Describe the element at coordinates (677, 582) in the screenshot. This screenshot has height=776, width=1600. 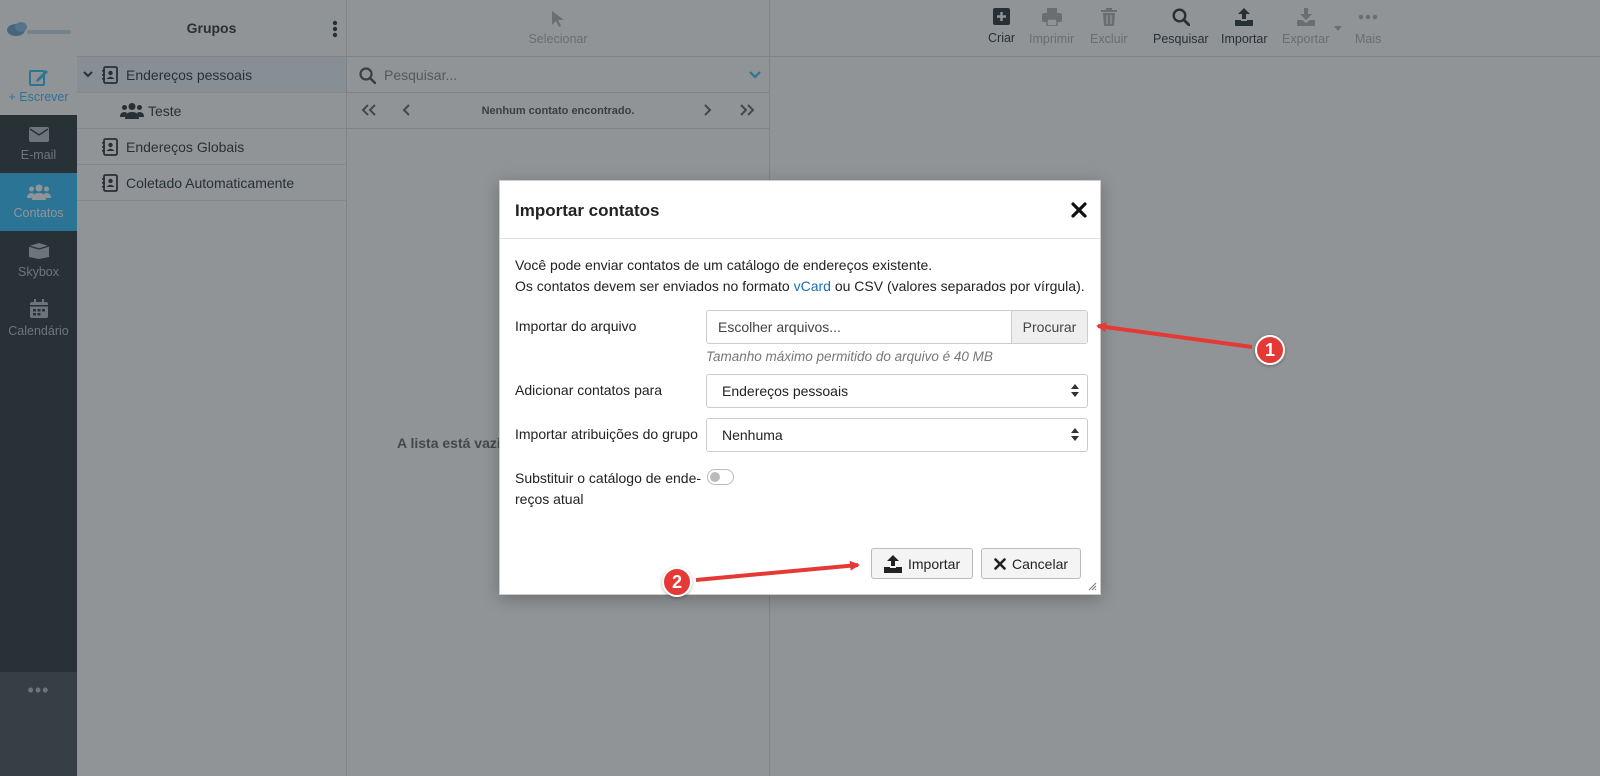
I see `annotation-badge-2: 2` at that location.